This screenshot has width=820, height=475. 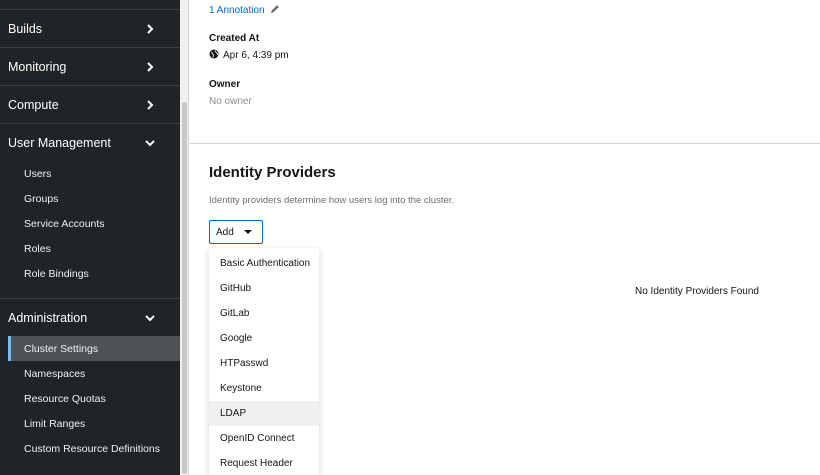 I want to click on menu-item-ldap: LDAP, so click(x=264, y=413).